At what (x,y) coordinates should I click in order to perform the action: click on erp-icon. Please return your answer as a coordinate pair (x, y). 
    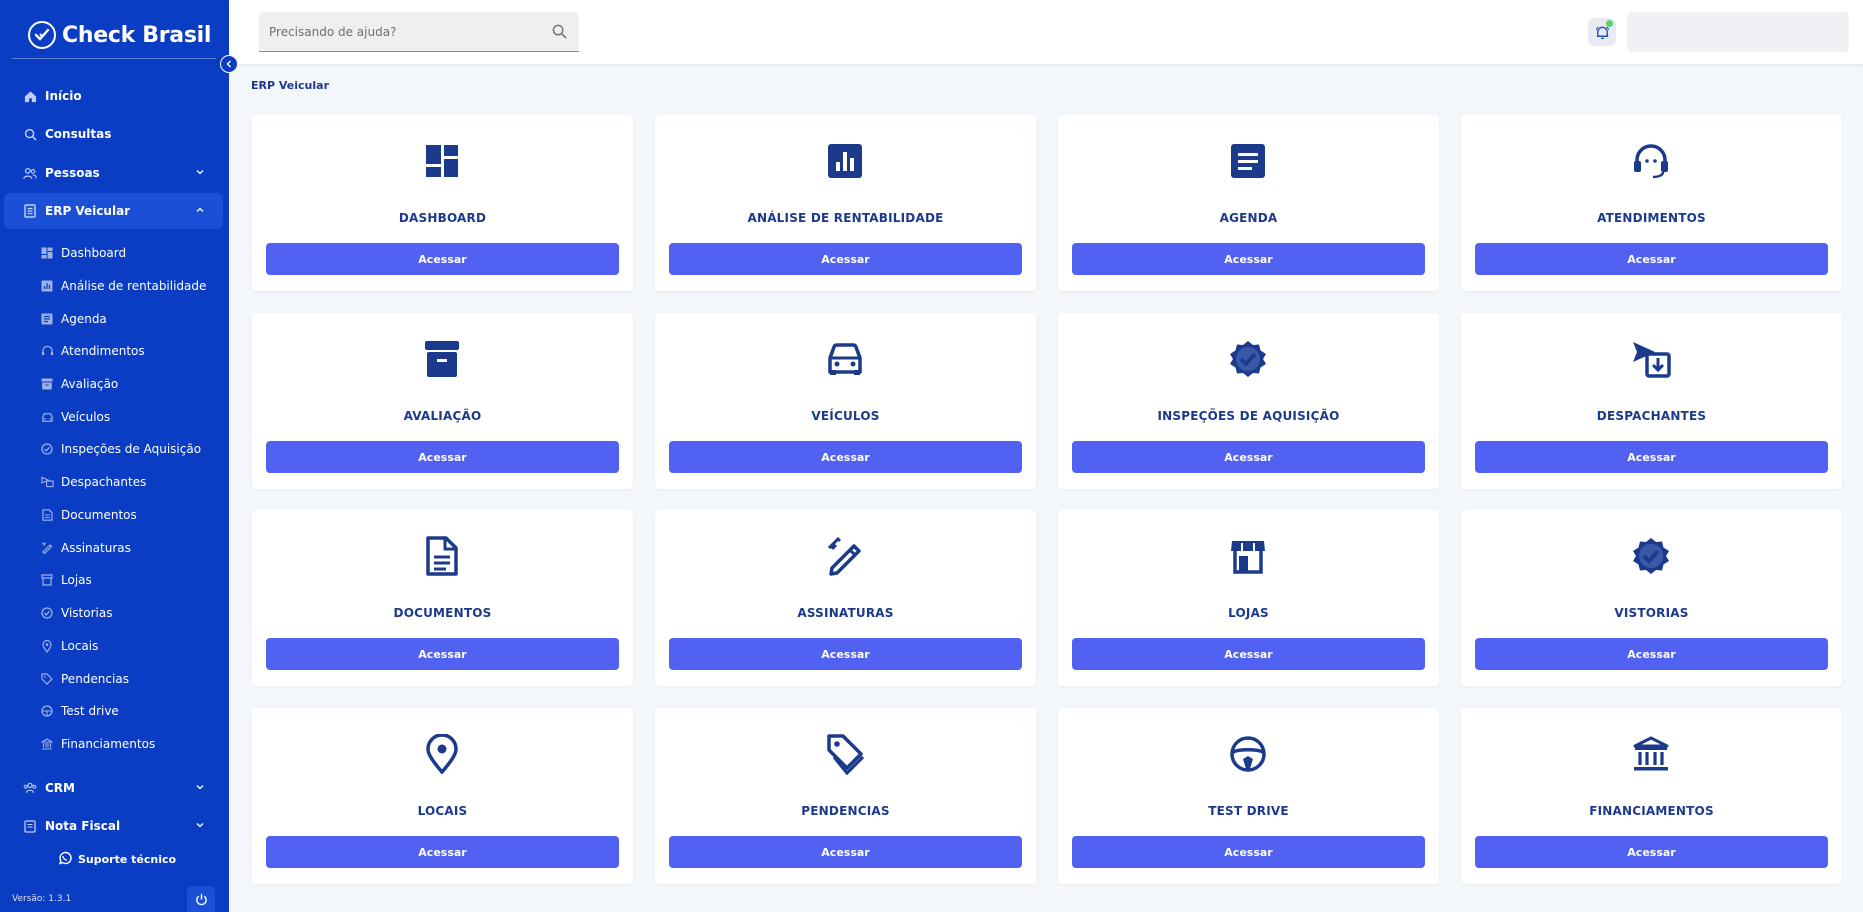
    Looking at the image, I should click on (30, 211).